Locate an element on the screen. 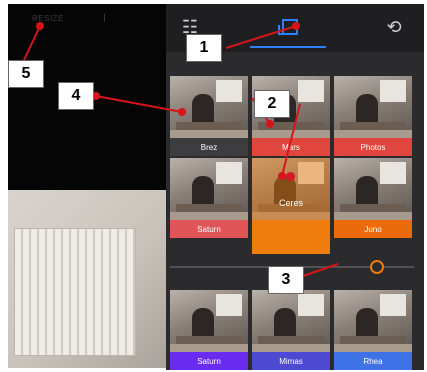 The width and height of the screenshot is (427, 372). callout-1: 1 is located at coordinates (204, 48).